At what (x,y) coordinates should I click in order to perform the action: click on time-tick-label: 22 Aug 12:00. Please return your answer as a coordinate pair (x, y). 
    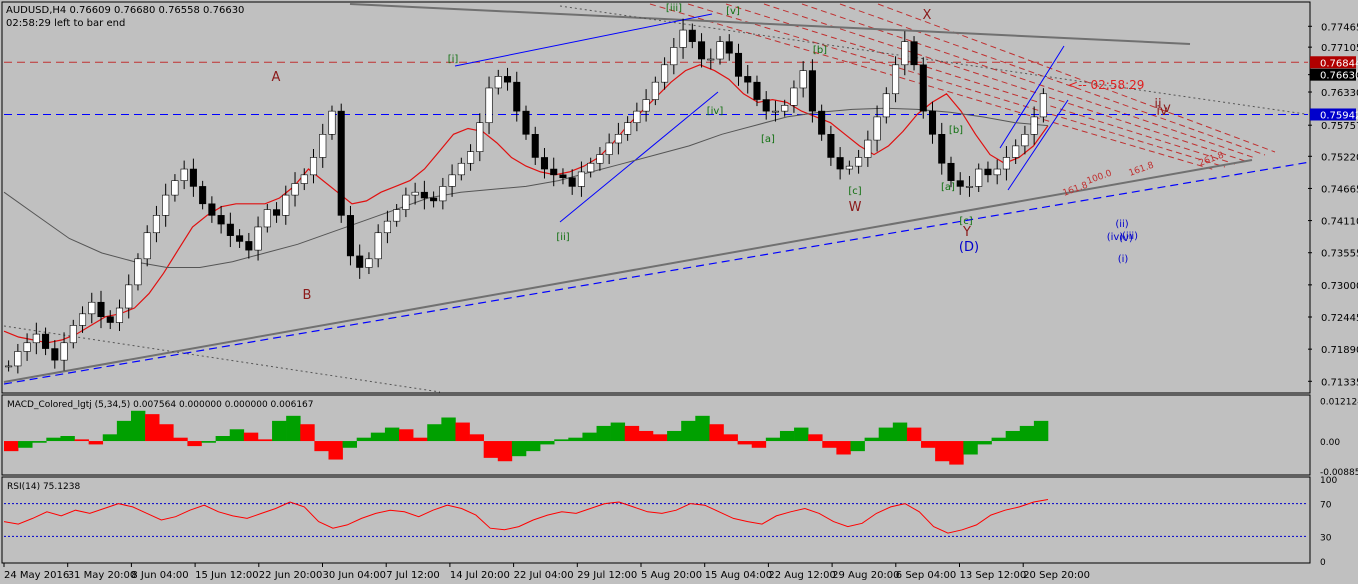
    Looking at the image, I should click on (801, 575).